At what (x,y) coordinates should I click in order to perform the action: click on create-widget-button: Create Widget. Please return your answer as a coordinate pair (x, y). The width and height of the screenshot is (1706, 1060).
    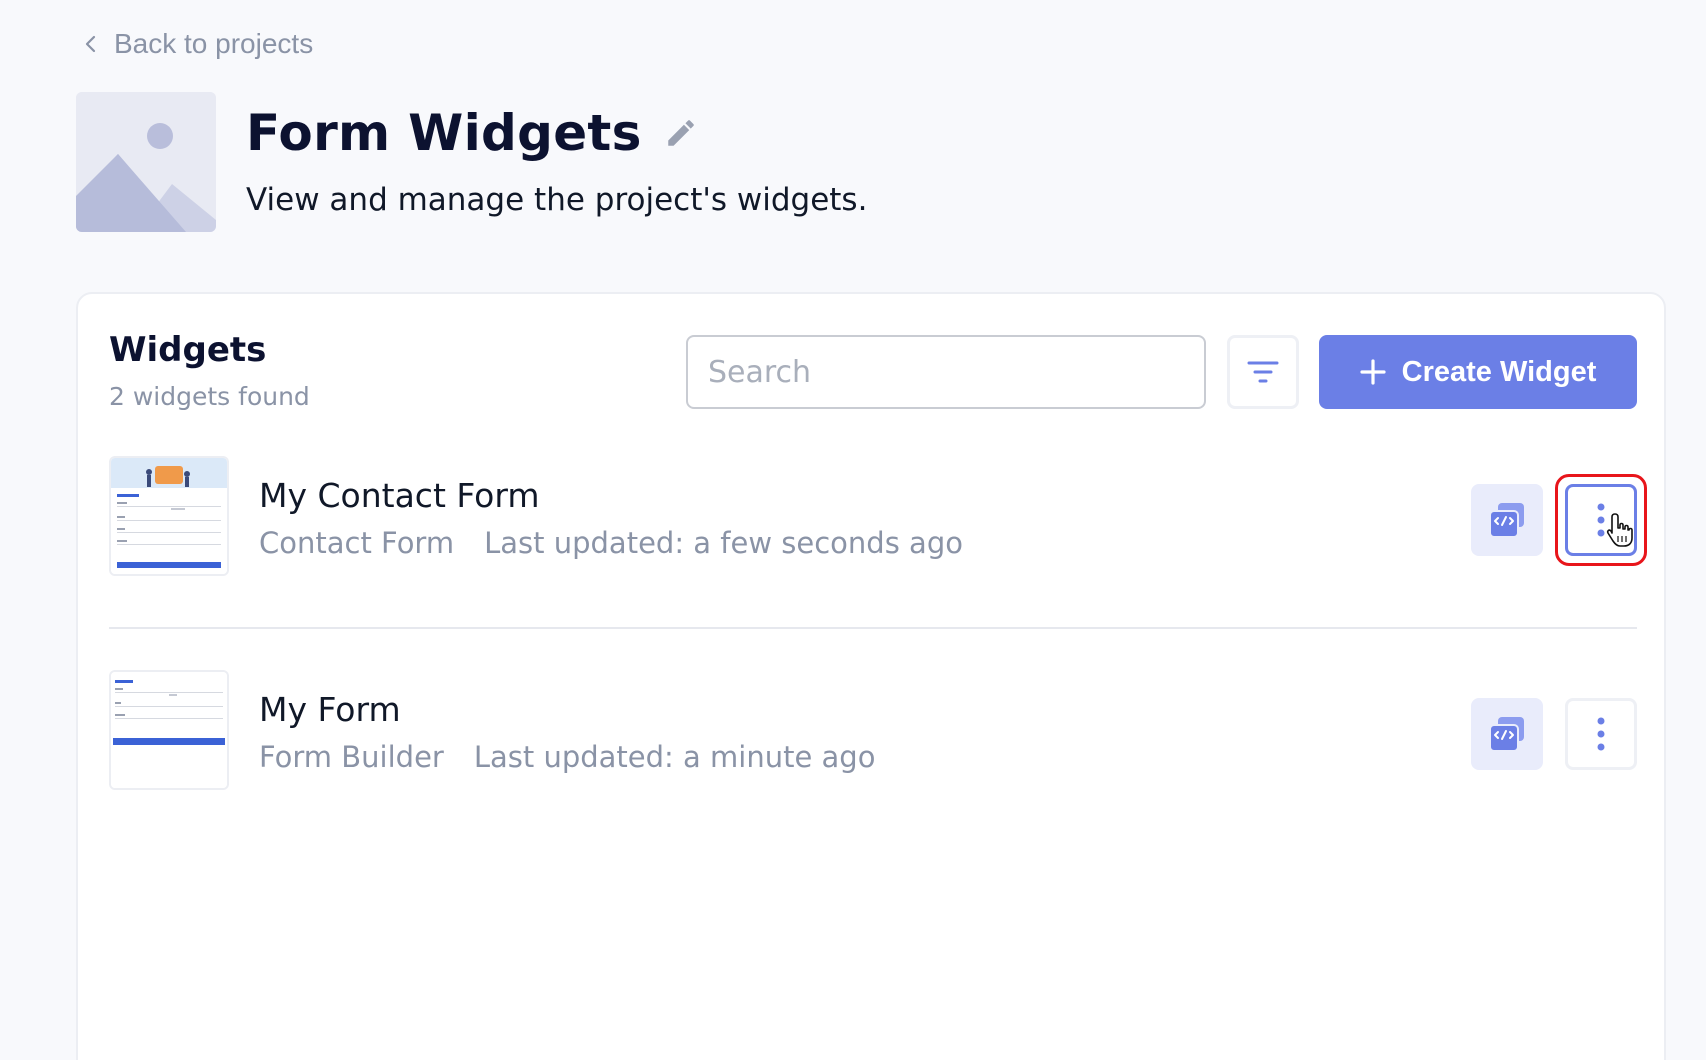
    Looking at the image, I should click on (1478, 372).